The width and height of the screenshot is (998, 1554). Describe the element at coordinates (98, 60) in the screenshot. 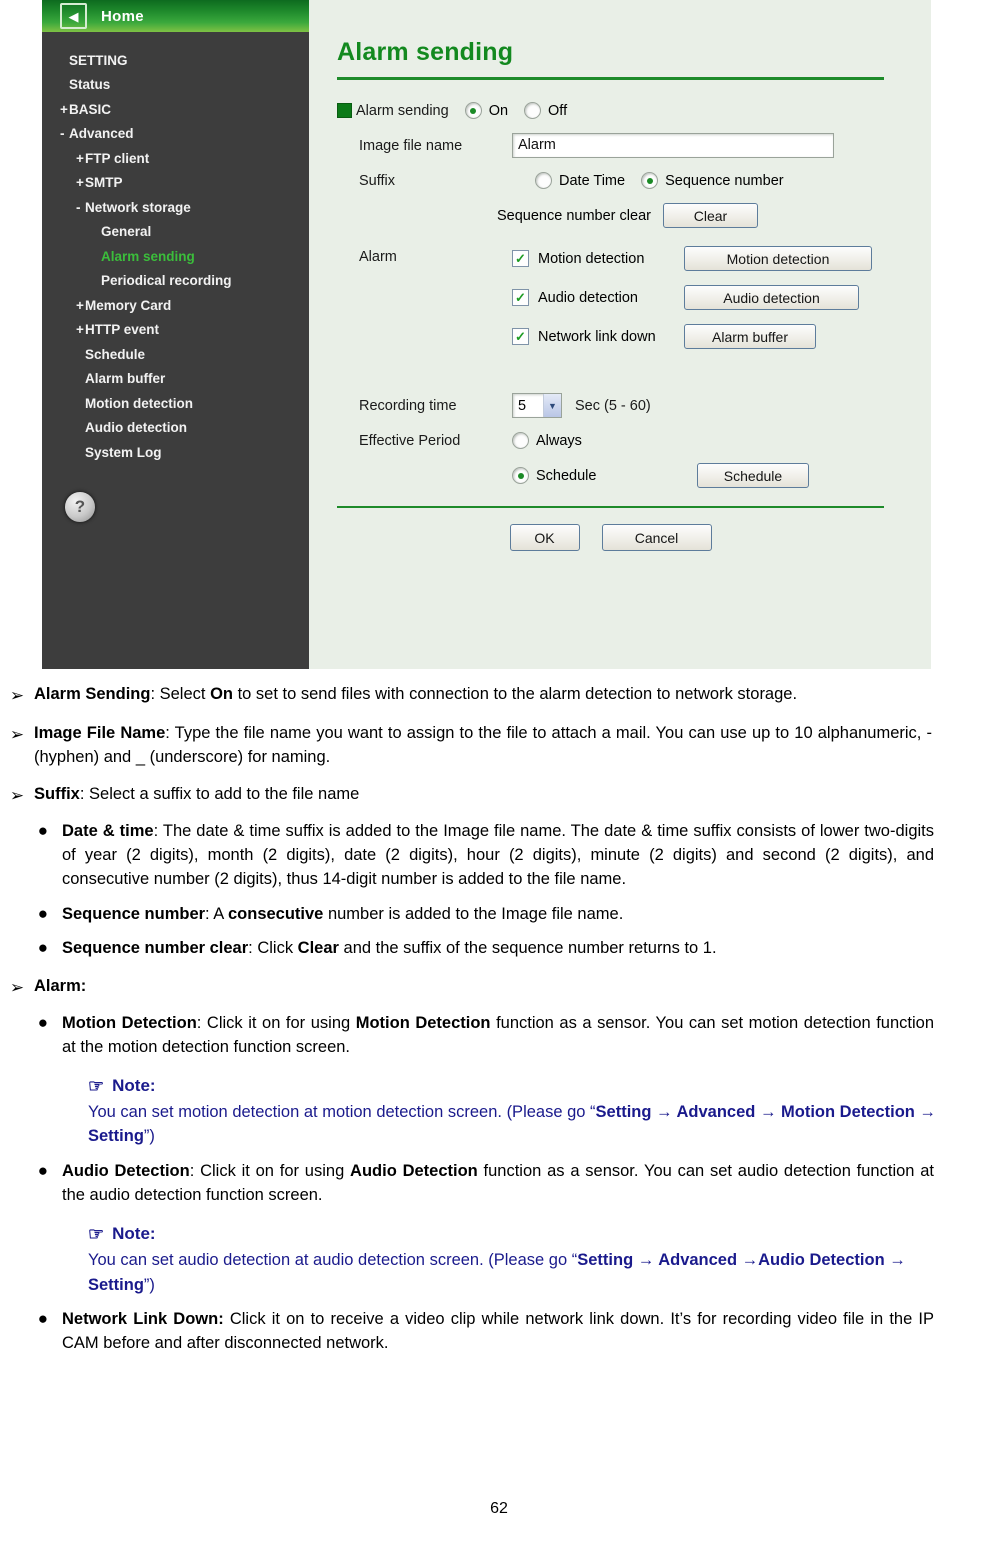

I see `sidebar-item-label: SETTING` at that location.